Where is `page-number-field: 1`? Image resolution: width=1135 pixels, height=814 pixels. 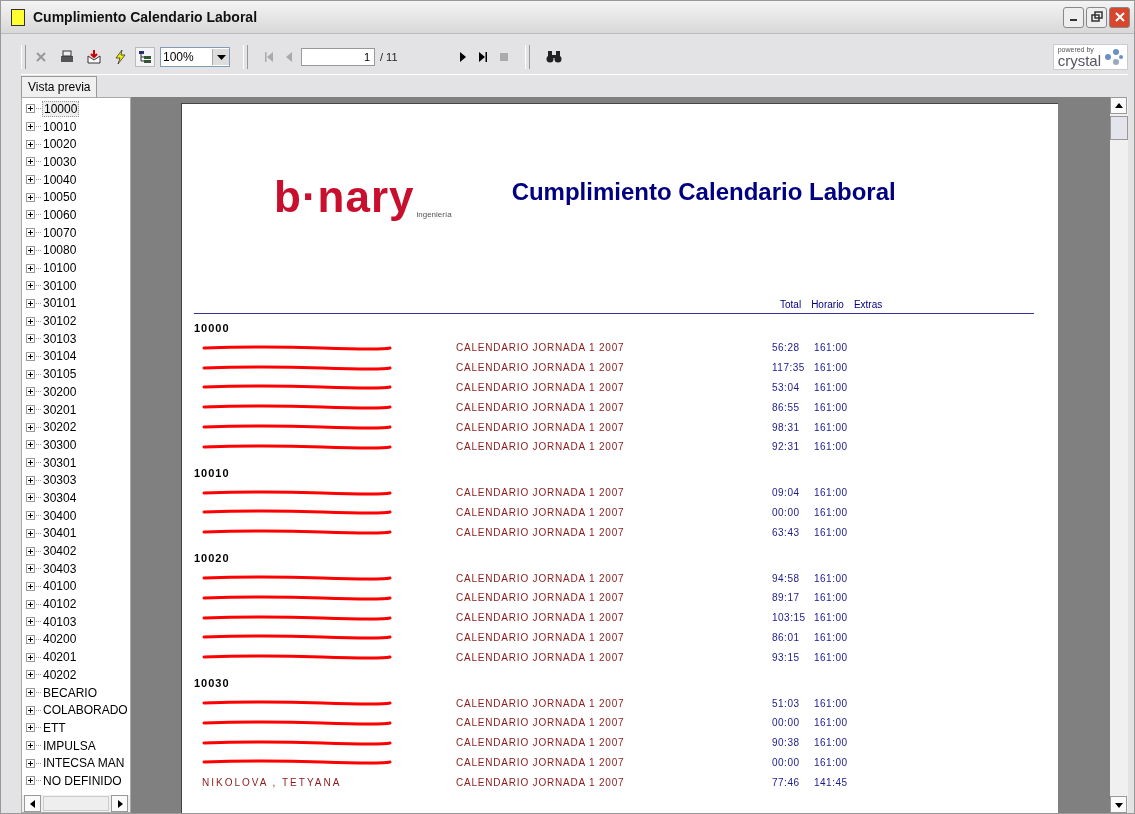
page-number-field: 1 is located at coordinates (338, 57).